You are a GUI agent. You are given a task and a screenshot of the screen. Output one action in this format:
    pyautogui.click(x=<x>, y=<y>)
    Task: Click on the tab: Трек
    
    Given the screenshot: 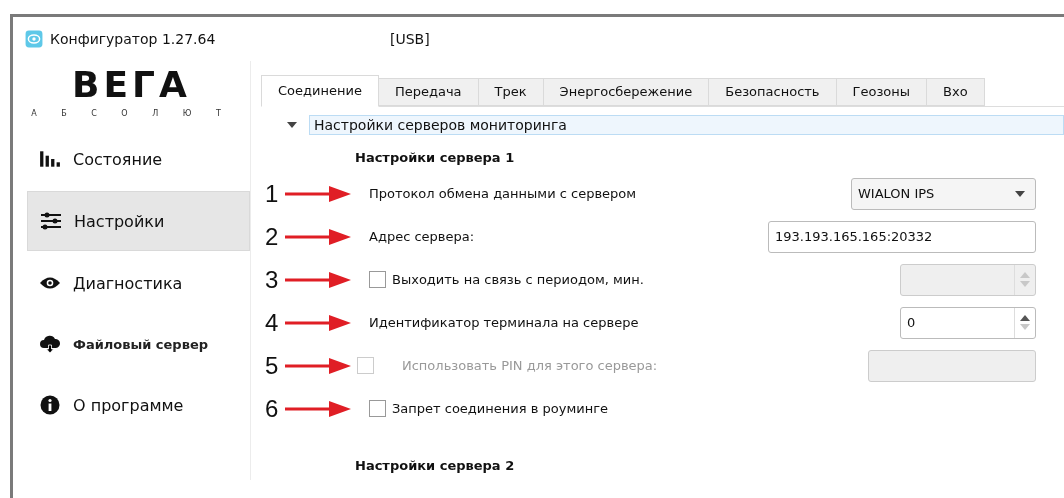 What is the action you would take?
    pyautogui.click(x=511, y=92)
    